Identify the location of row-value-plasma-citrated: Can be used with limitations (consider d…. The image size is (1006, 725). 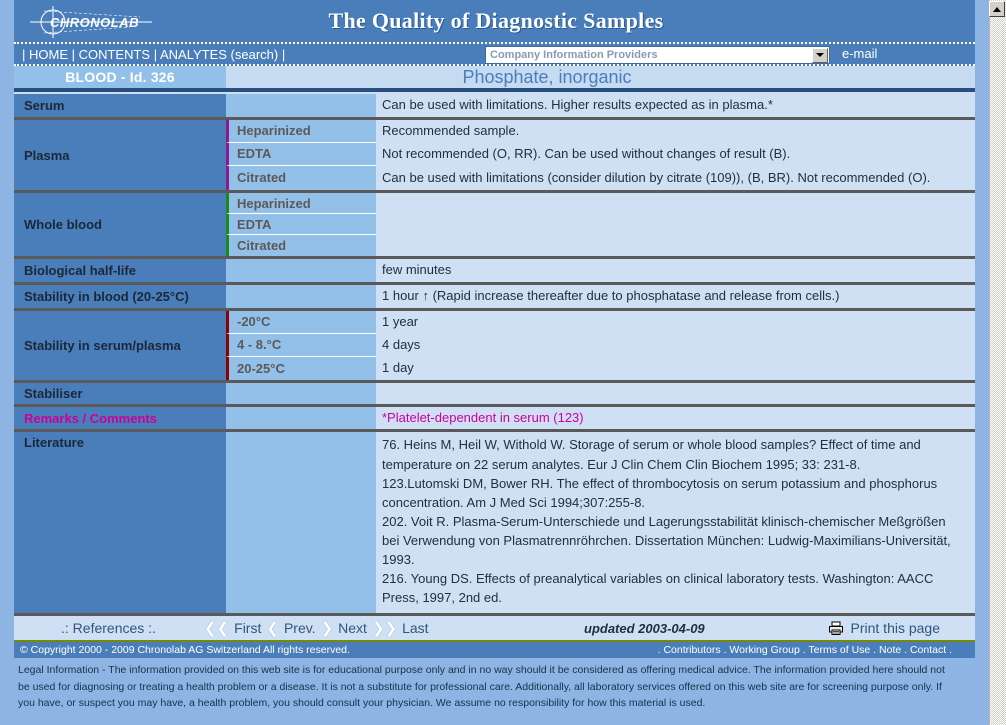
(677, 178).